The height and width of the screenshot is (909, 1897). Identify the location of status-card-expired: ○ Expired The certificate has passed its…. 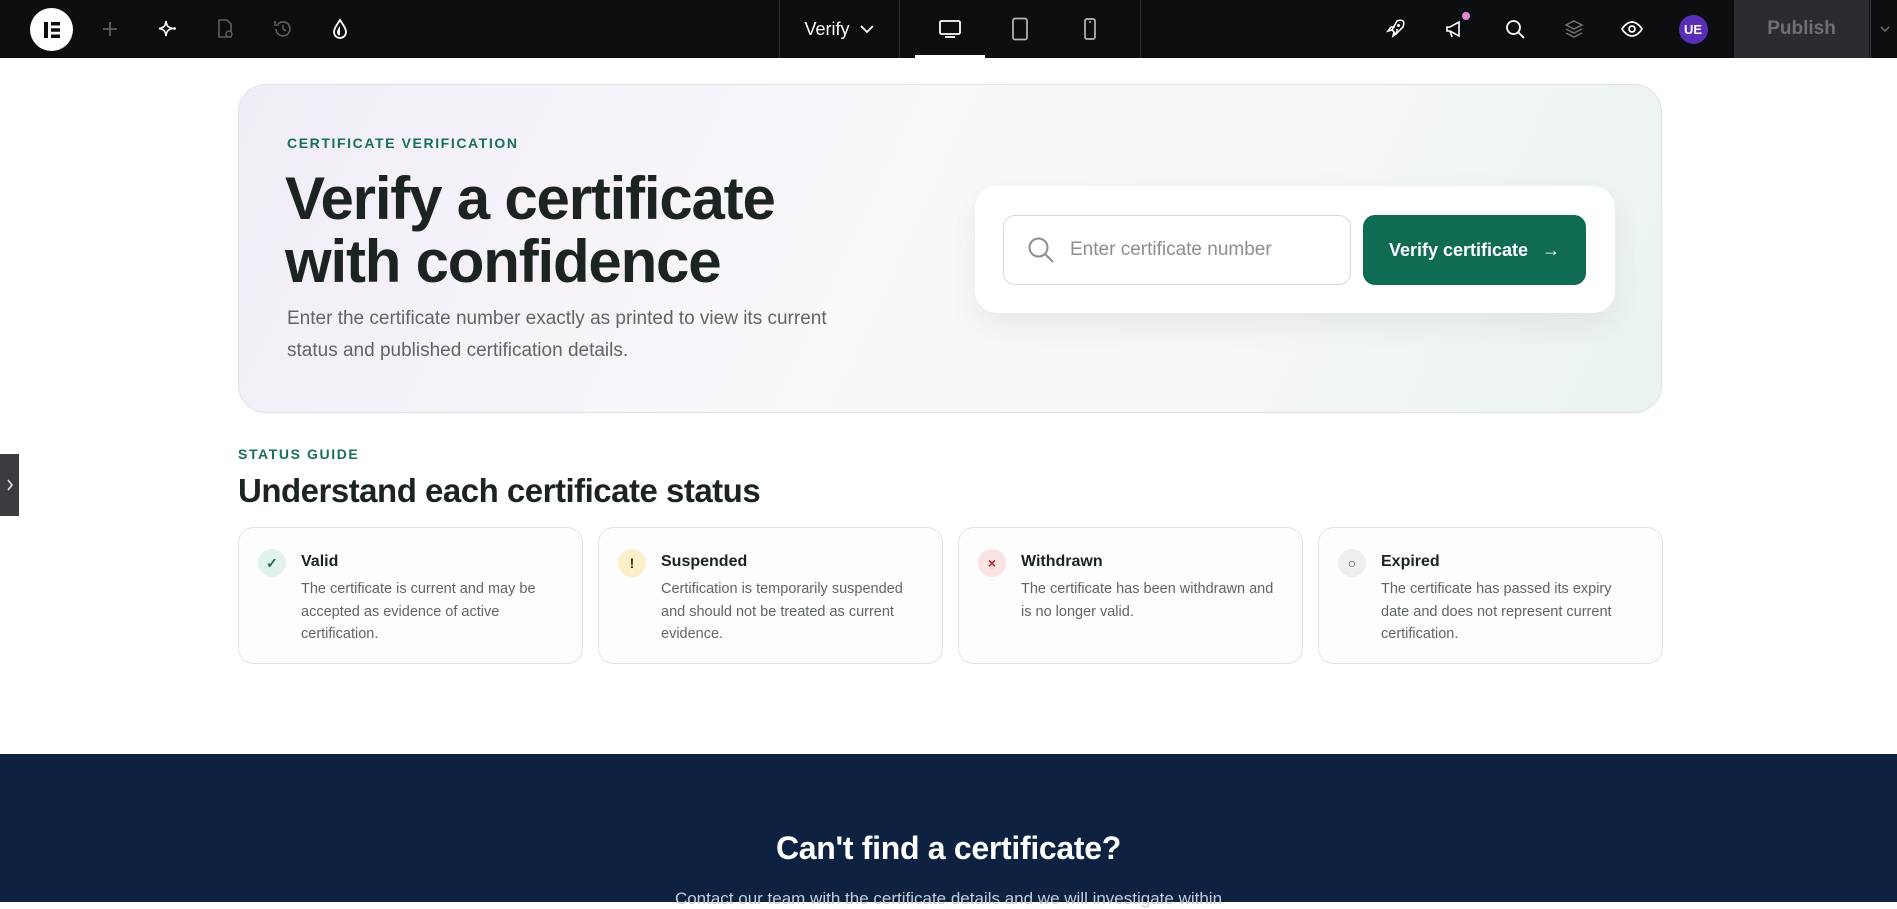
(1490, 595).